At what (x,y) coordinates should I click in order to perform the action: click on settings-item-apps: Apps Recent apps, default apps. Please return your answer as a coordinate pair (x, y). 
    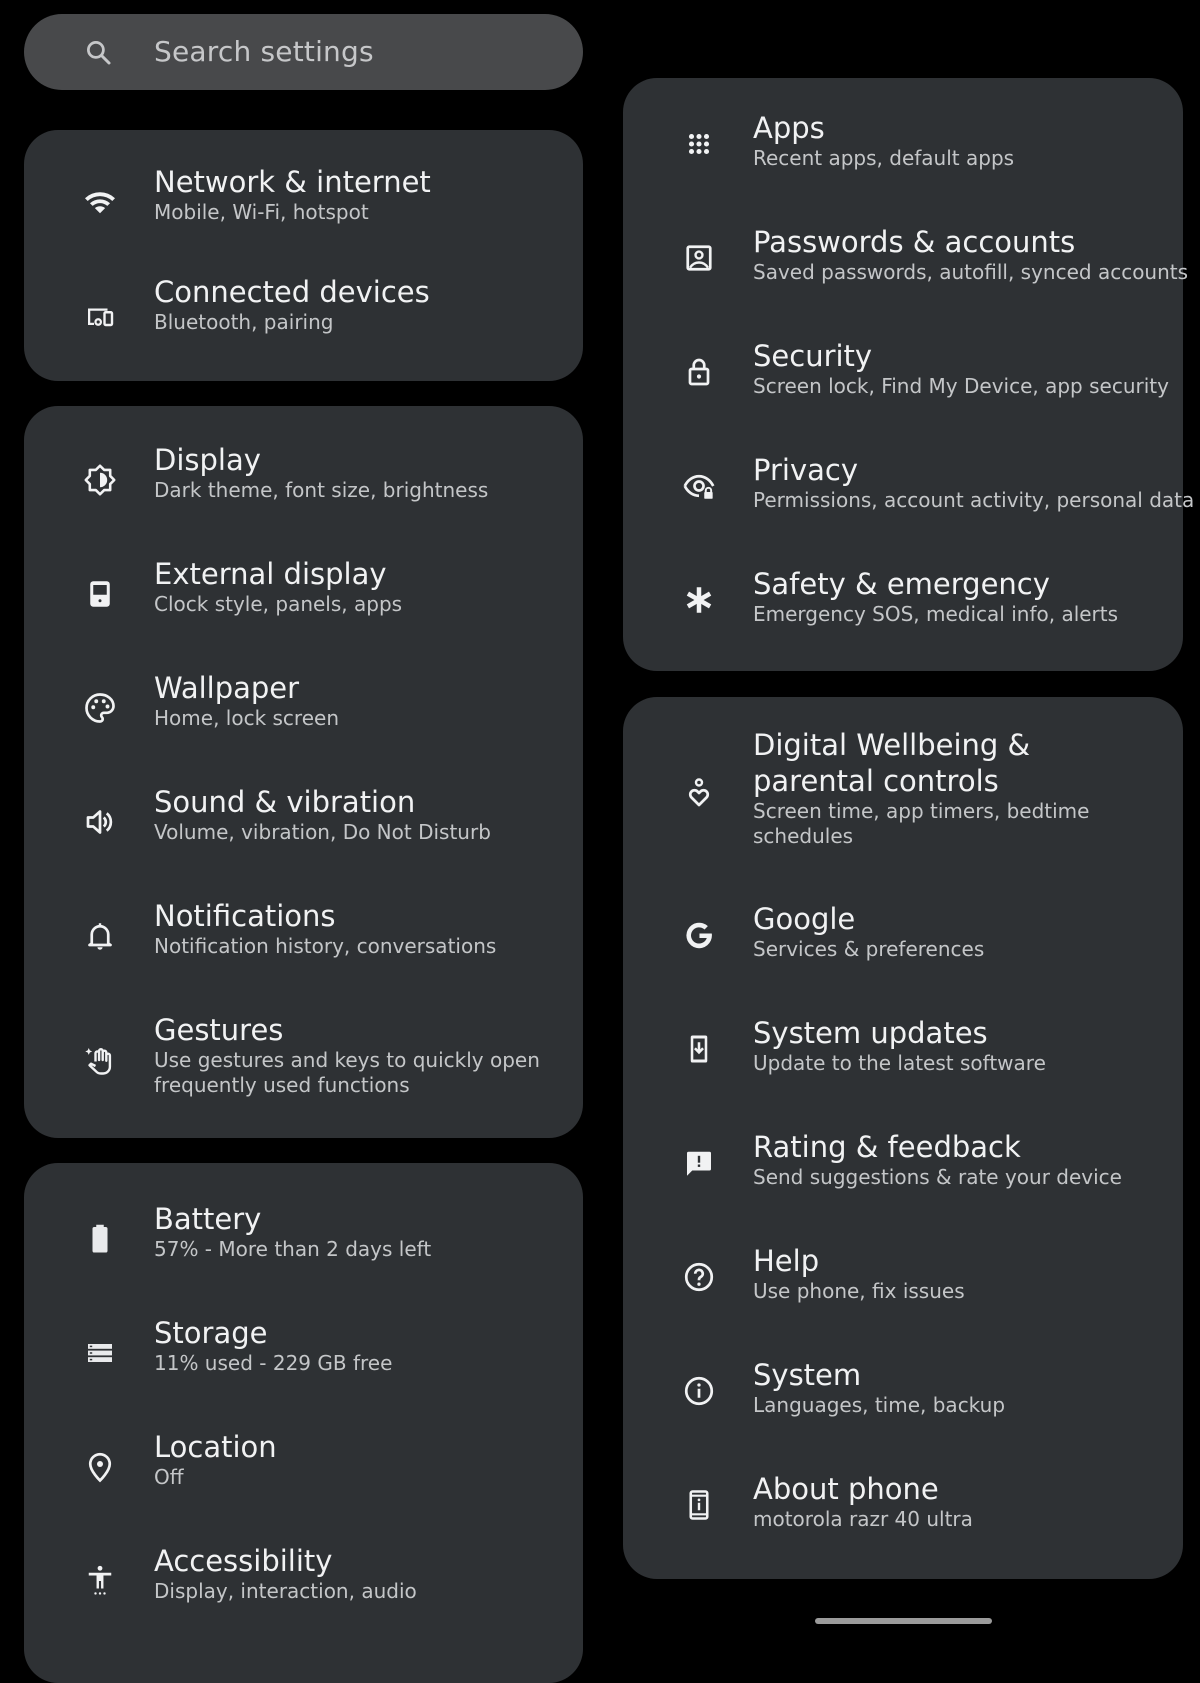
    Looking at the image, I should click on (903, 168).